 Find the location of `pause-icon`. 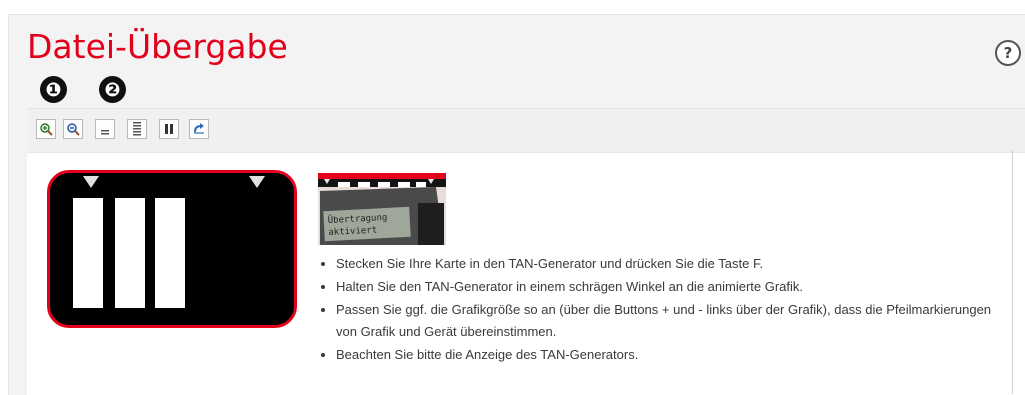

pause-icon is located at coordinates (169, 129).